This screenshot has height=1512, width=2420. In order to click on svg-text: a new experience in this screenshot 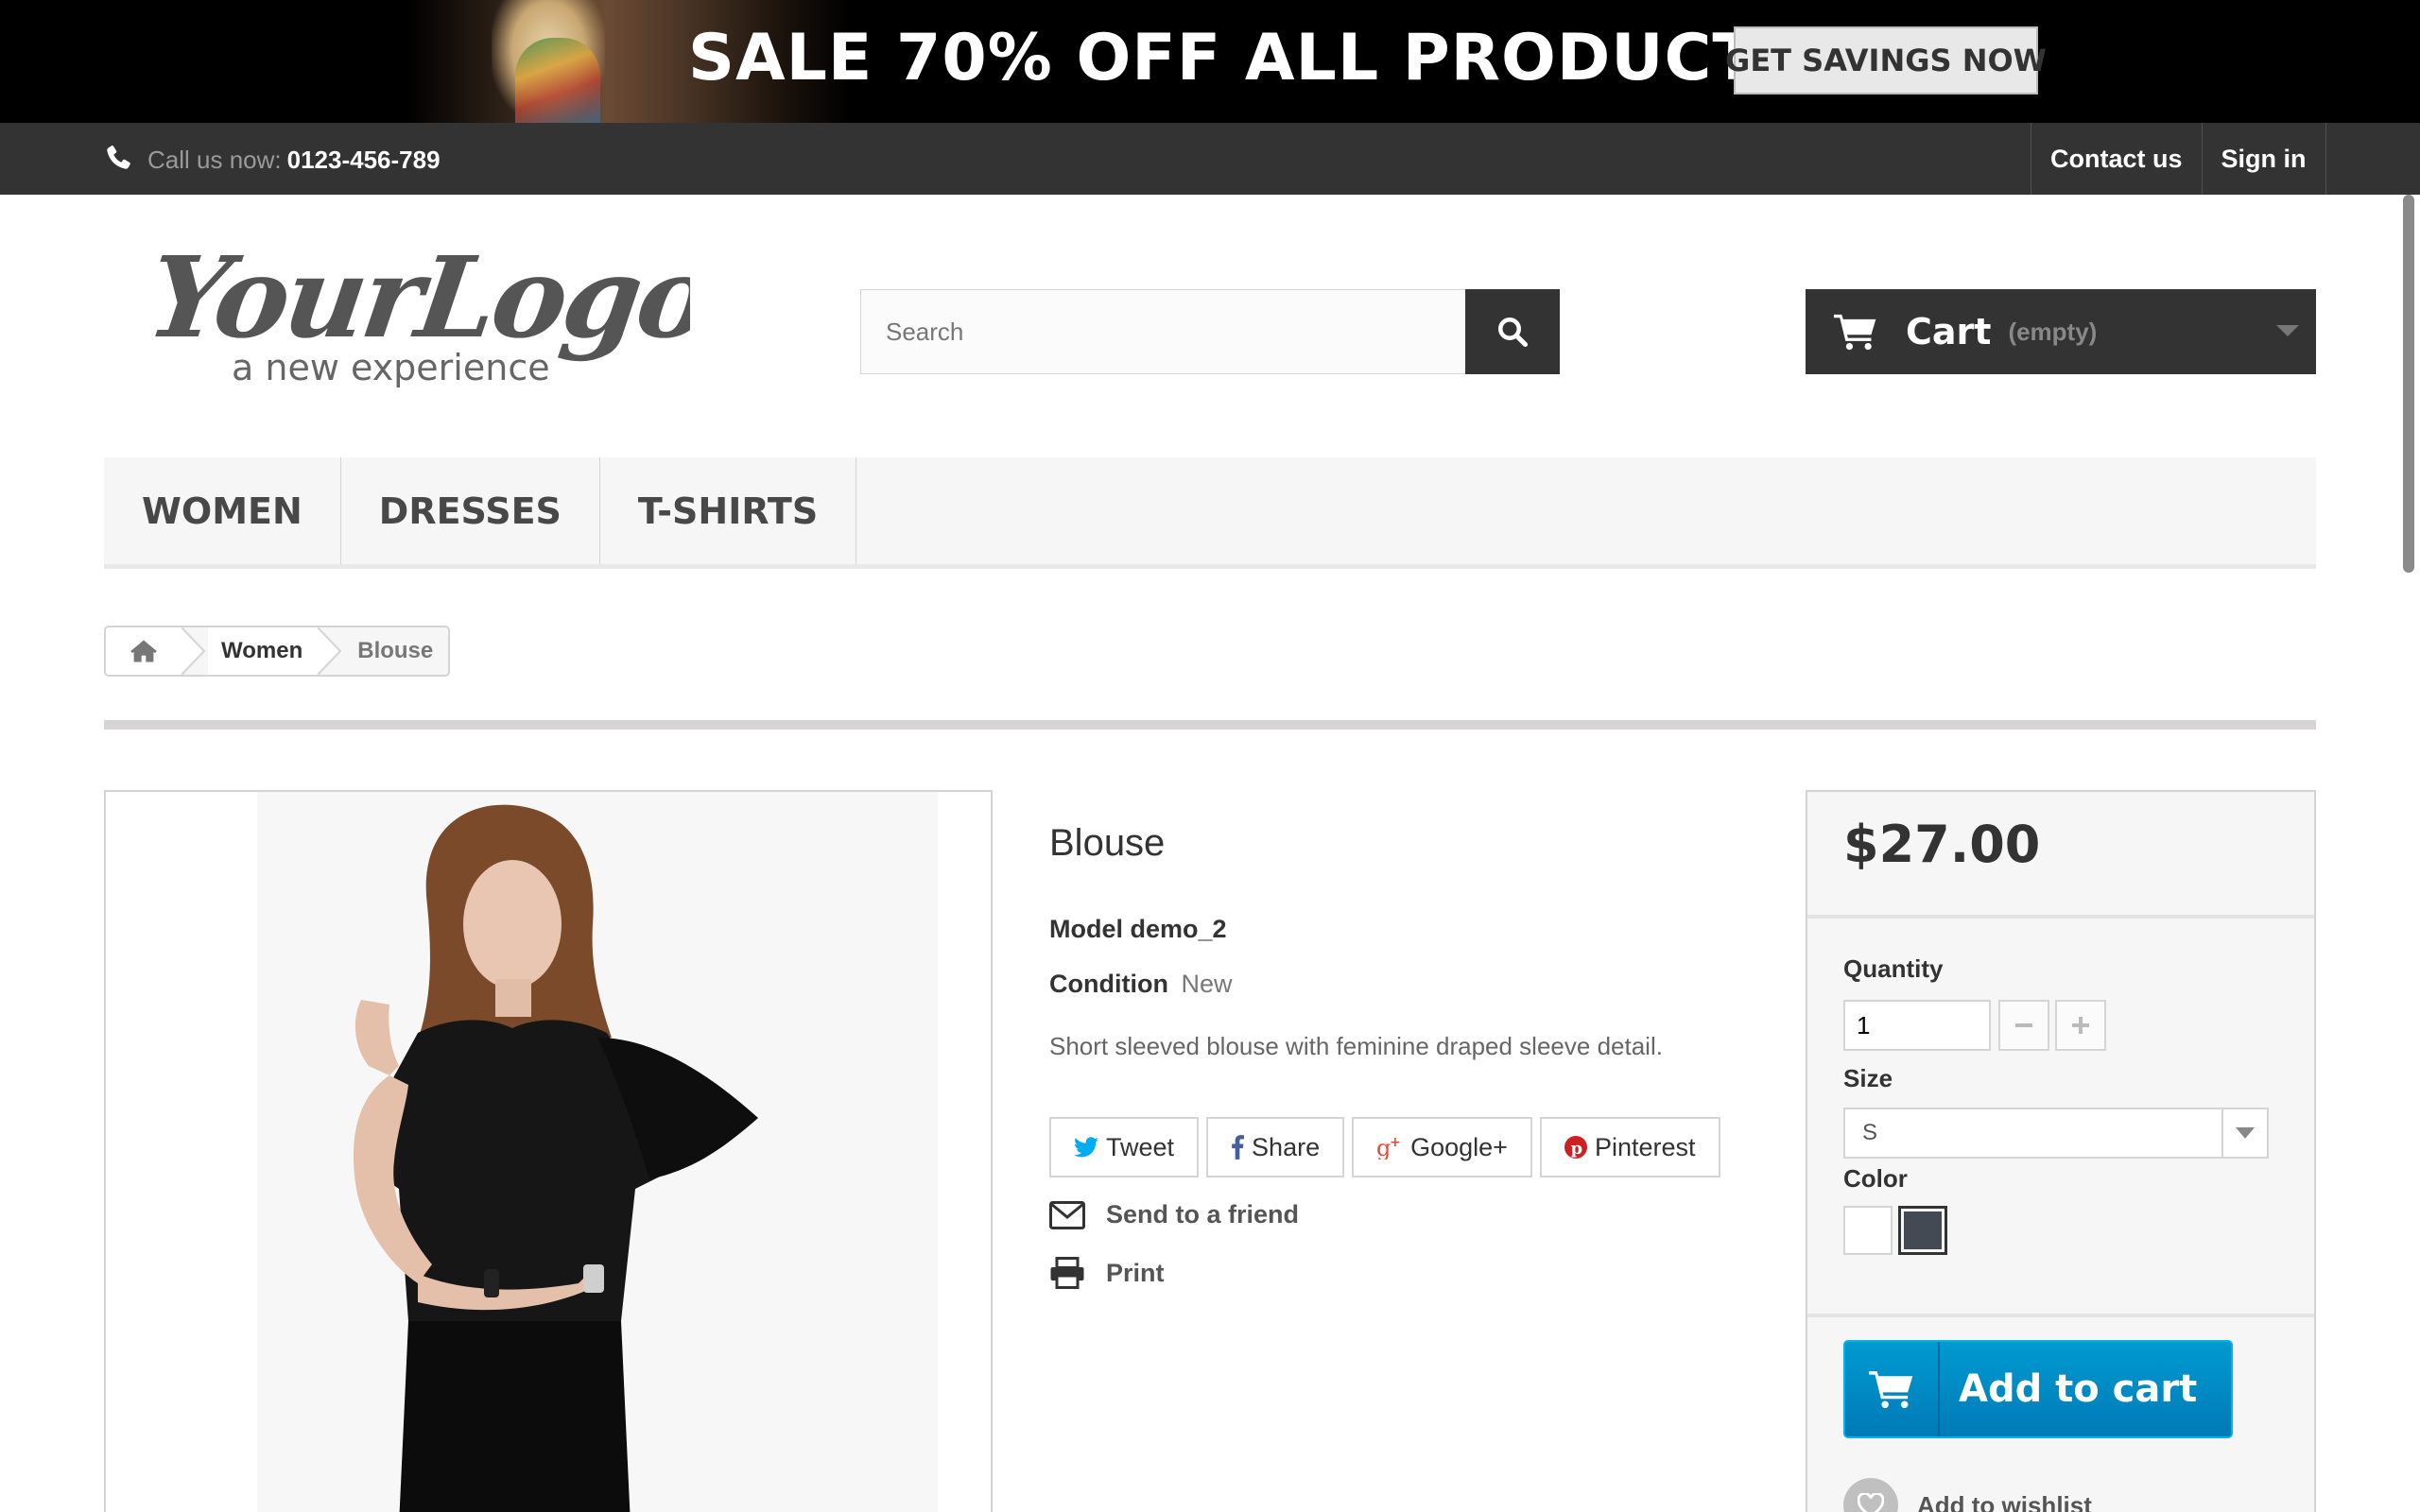, I will do `click(391, 367)`.